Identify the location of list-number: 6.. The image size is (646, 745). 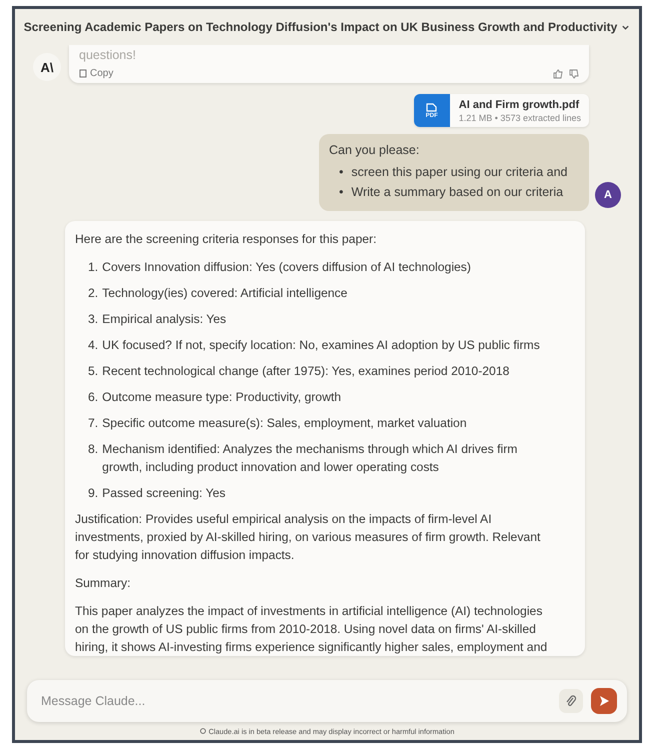
(93, 397).